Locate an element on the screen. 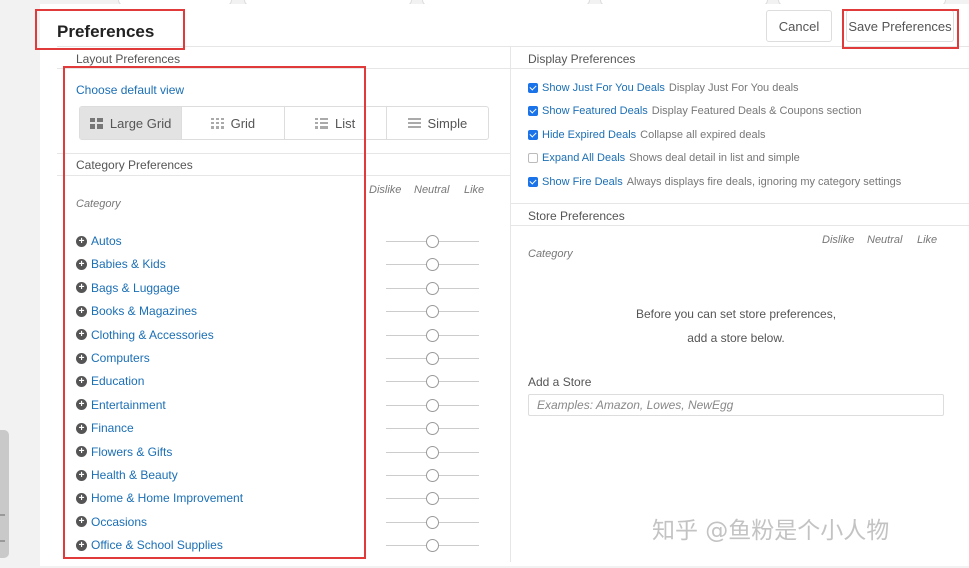 The width and height of the screenshot is (969, 568). display-option-label: Show Fire Deals is located at coordinates (582, 182).